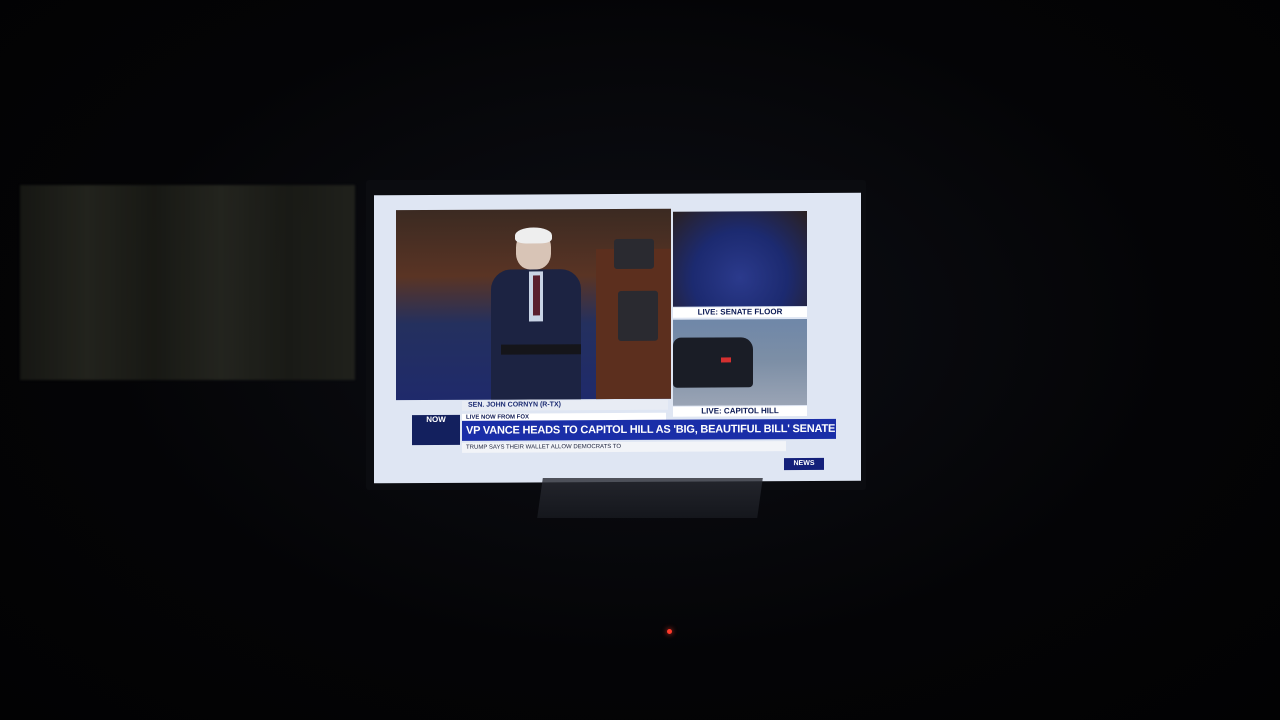 The image size is (1280, 720). Describe the element at coordinates (804, 464) in the screenshot. I see `news-badge: NEWS` at that location.